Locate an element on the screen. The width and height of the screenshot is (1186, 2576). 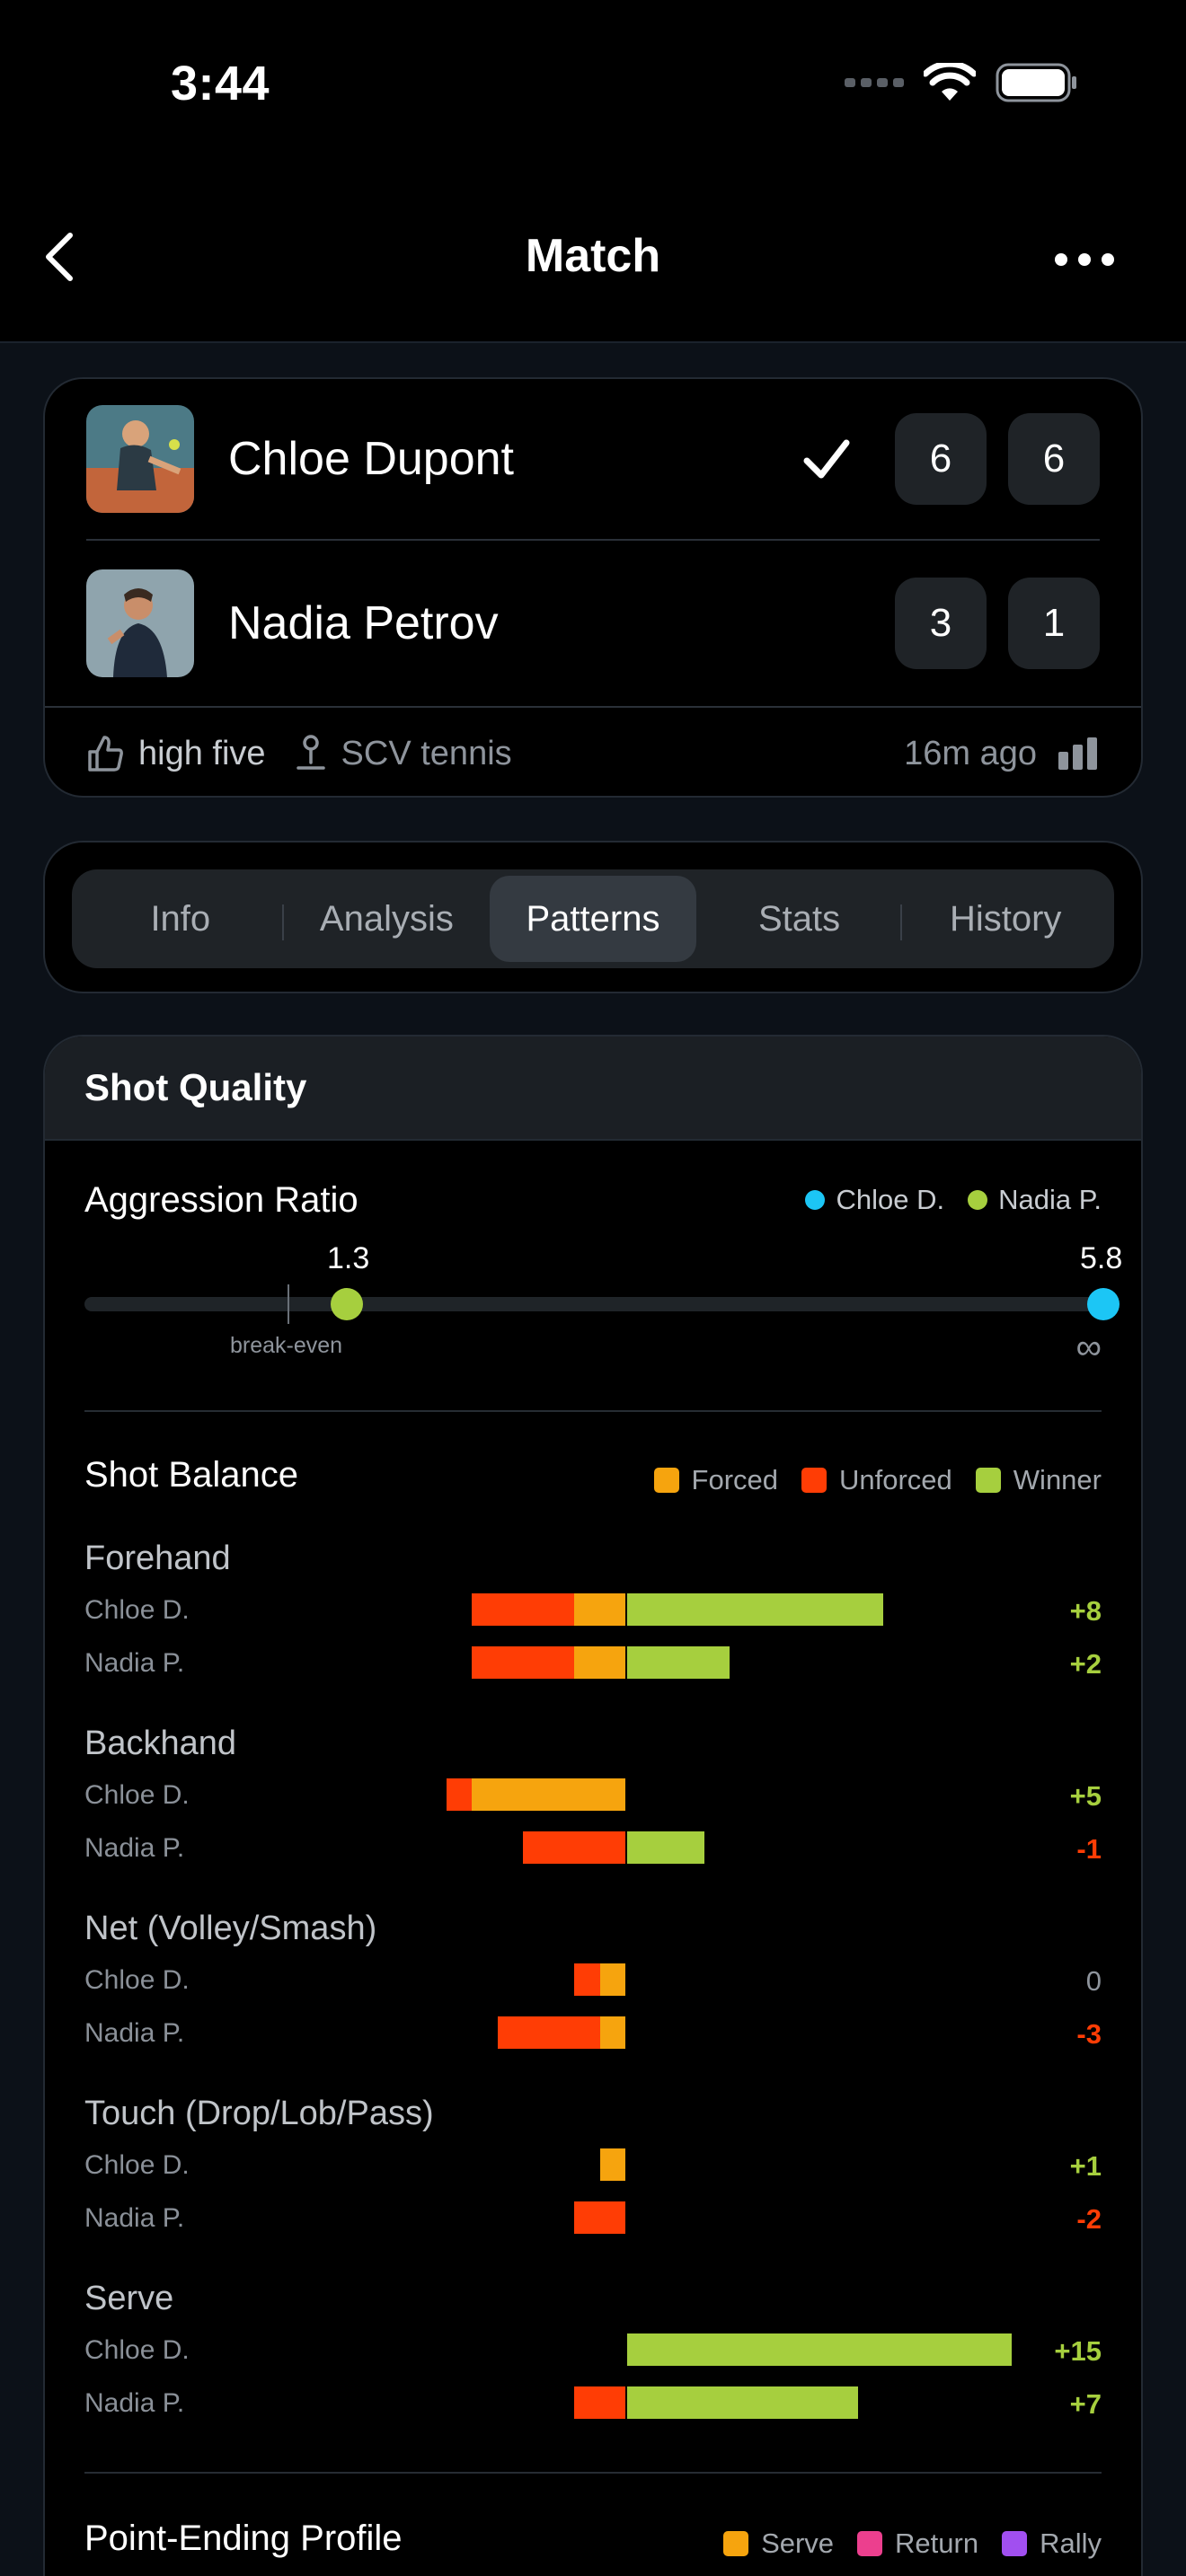
tab-info: Info is located at coordinates (180, 919).